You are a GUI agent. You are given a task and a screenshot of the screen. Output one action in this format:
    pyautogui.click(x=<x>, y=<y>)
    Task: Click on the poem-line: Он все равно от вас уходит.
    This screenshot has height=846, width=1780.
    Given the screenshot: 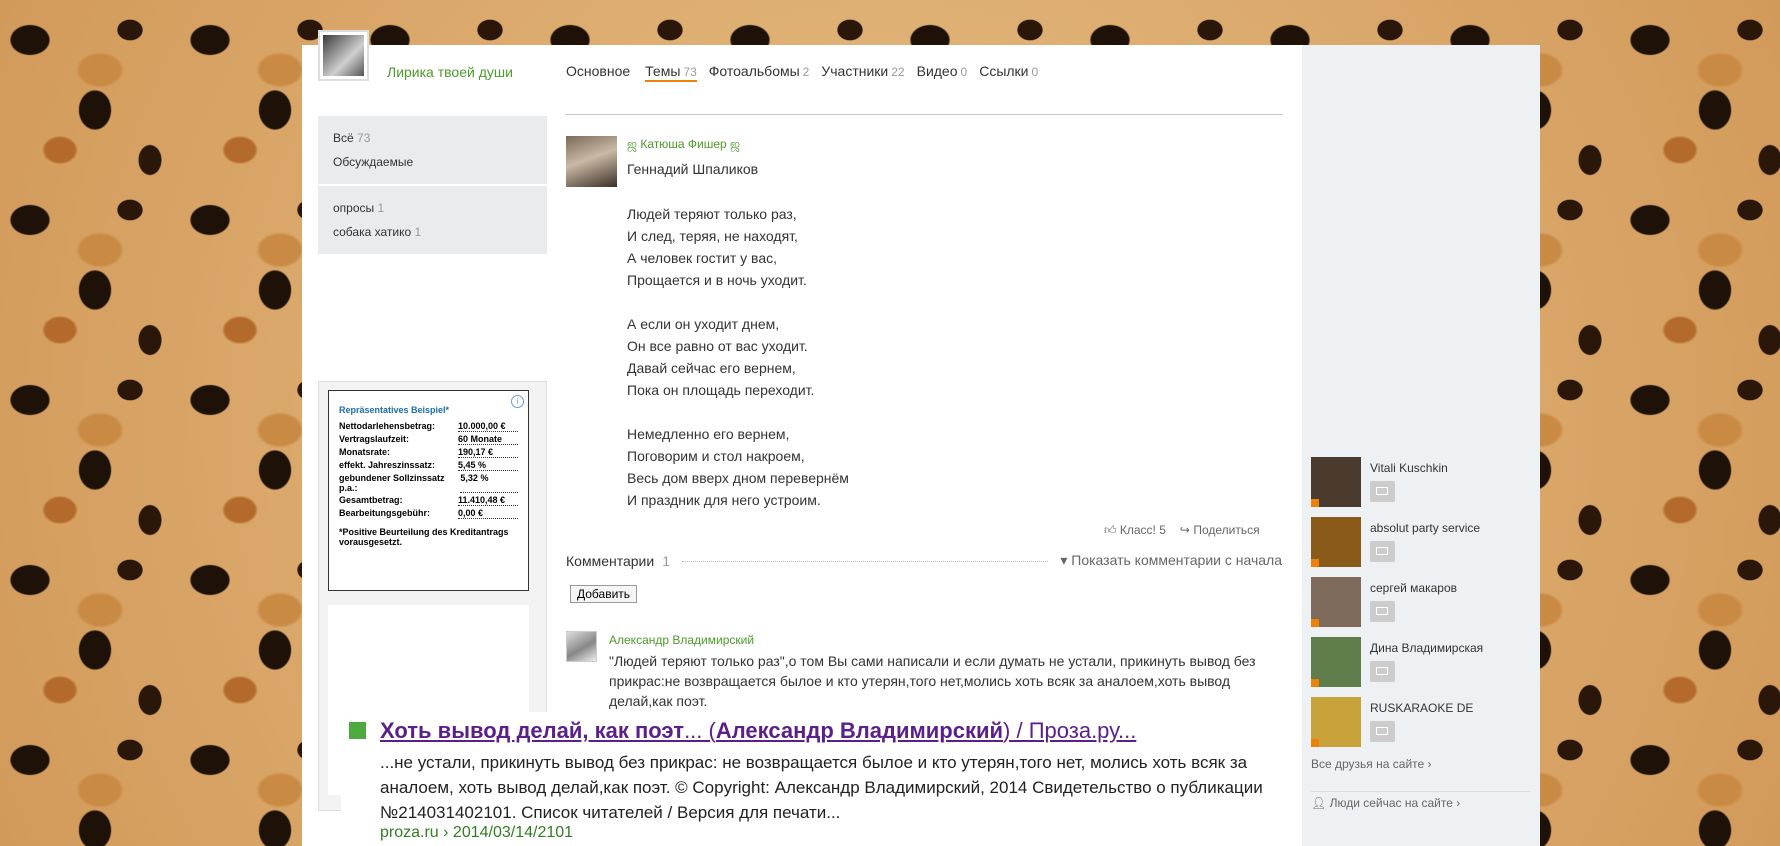 What is the action you would take?
    pyautogui.click(x=717, y=346)
    